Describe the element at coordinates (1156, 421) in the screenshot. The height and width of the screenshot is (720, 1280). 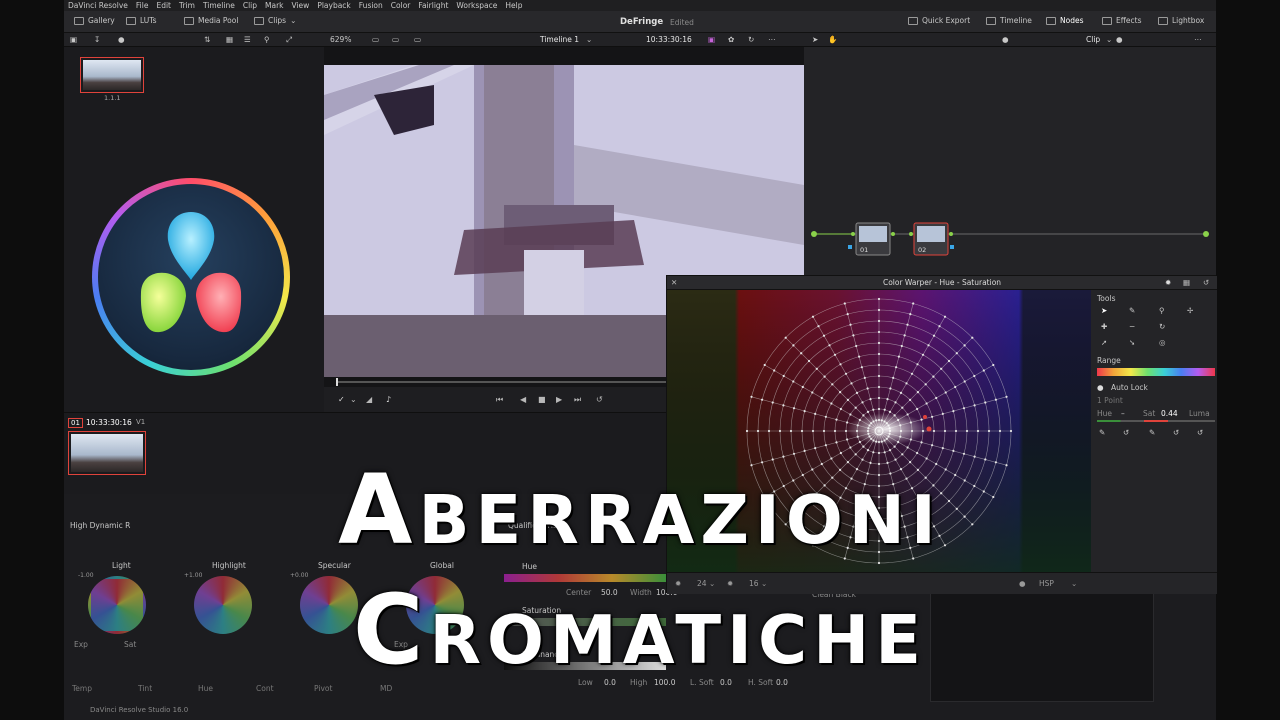
I see `value-sliders` at that location.